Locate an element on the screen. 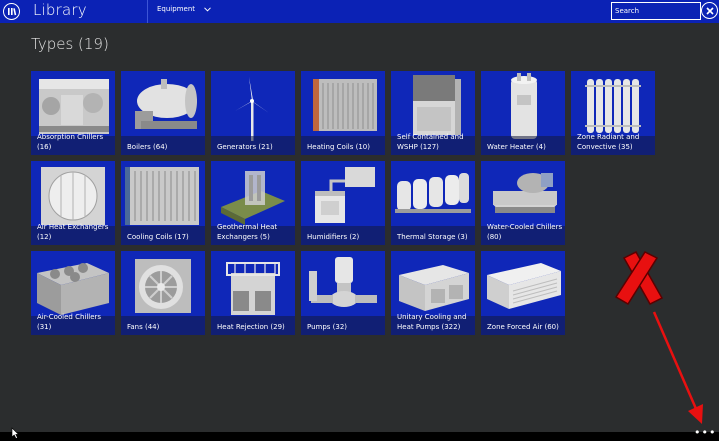  close-button is located at coordinates (709, 10).